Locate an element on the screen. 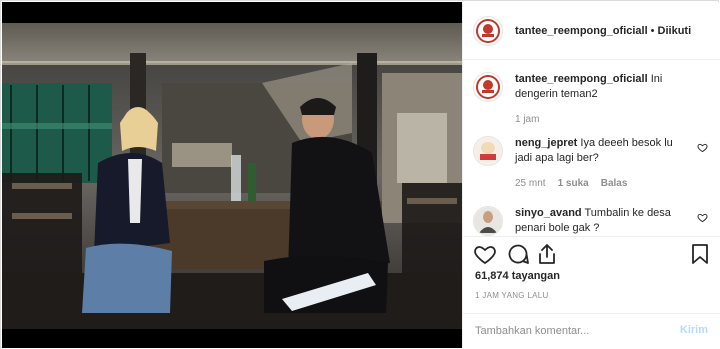  caption-time: 1 jam is located at coordinates (527, 119).